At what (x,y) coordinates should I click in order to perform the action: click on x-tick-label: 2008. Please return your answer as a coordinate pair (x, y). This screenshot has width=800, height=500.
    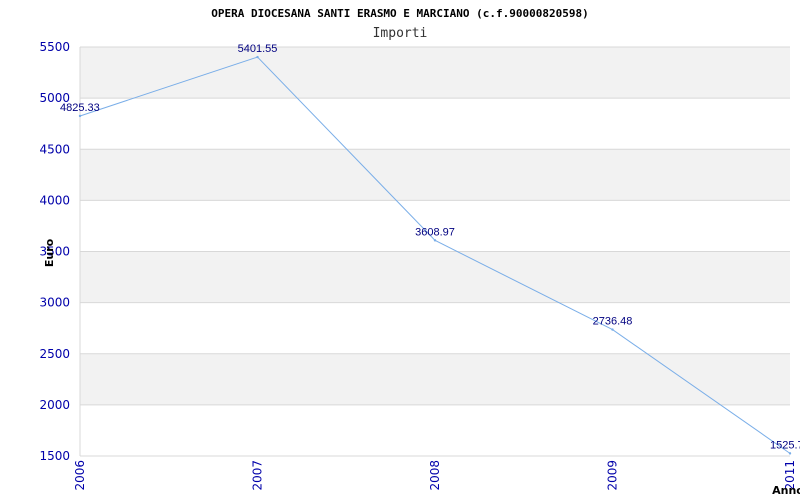
    Looking at the image, I should click on (435, 475).